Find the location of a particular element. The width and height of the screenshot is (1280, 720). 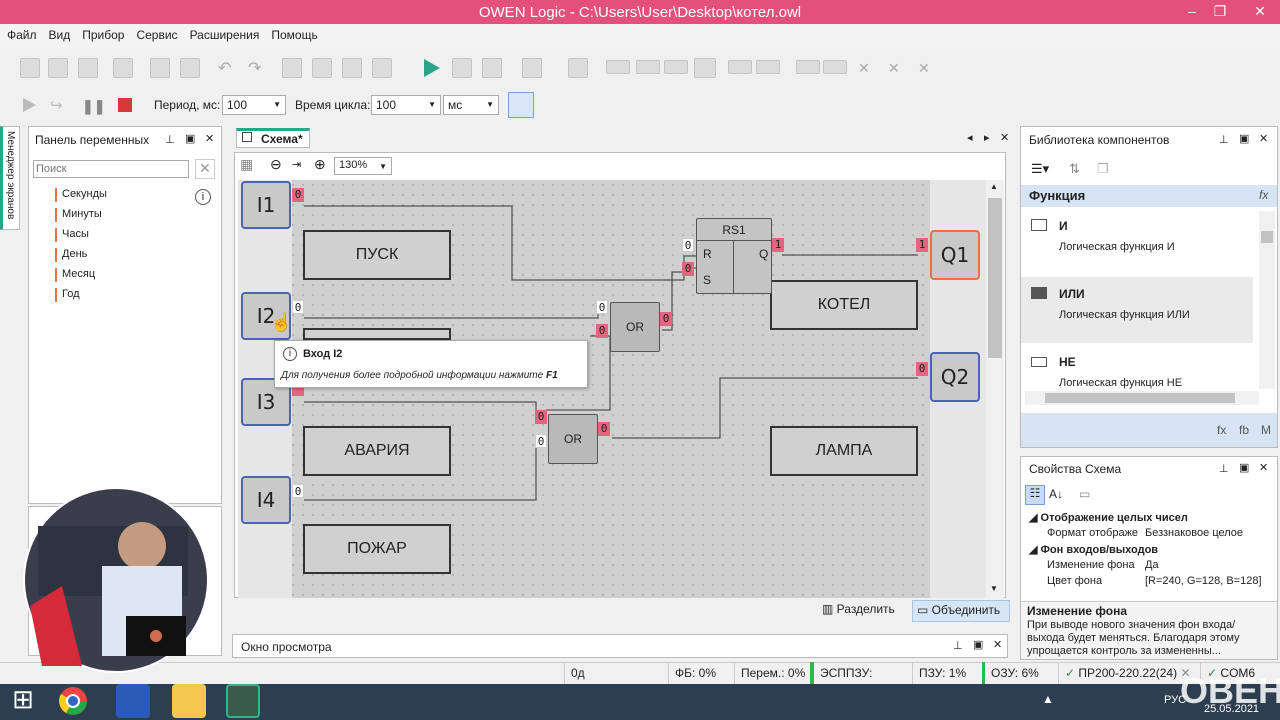

lib-tab-fb: fb is located at coordinates (1244, 430).